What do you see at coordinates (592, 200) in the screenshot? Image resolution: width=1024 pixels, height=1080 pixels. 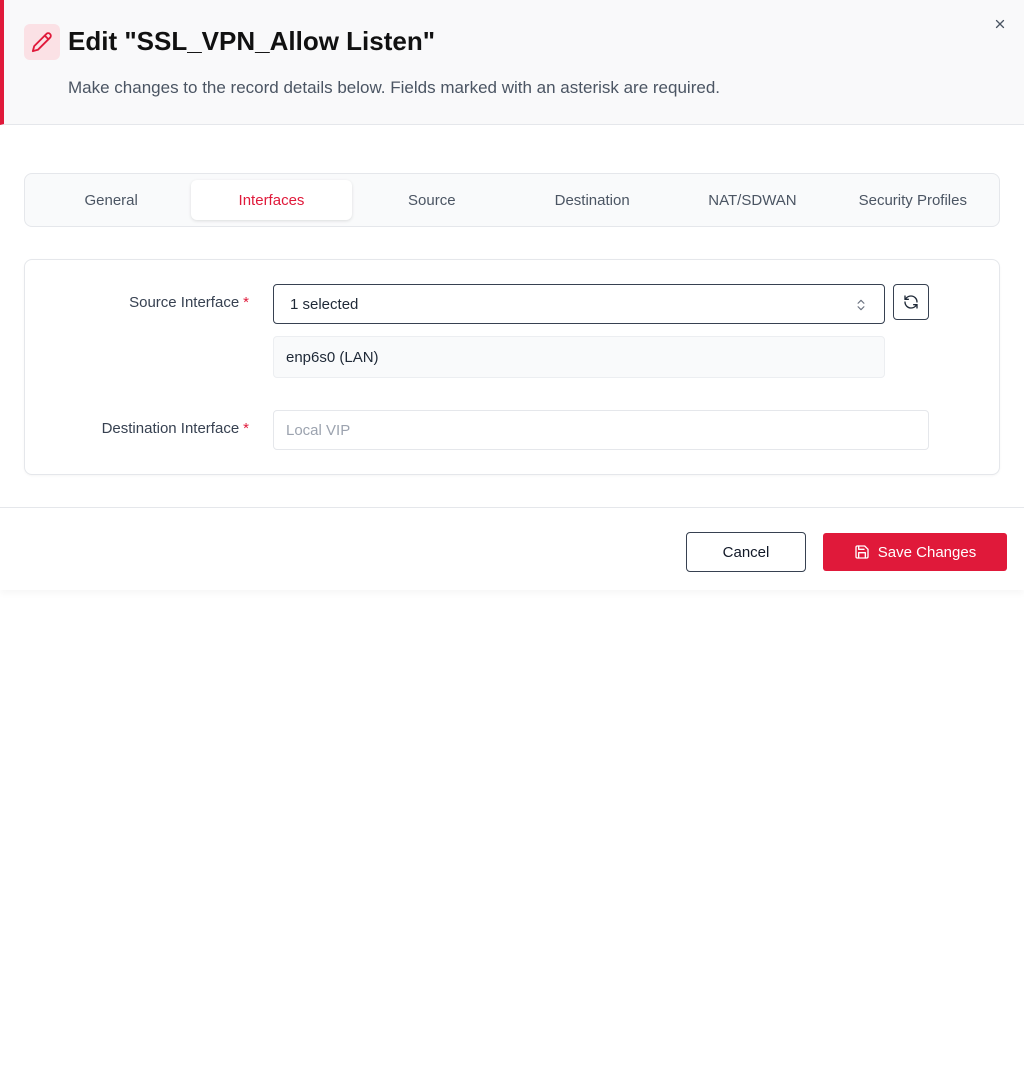 I see `tab-destination: Destination` at bounding box center [592, 200].